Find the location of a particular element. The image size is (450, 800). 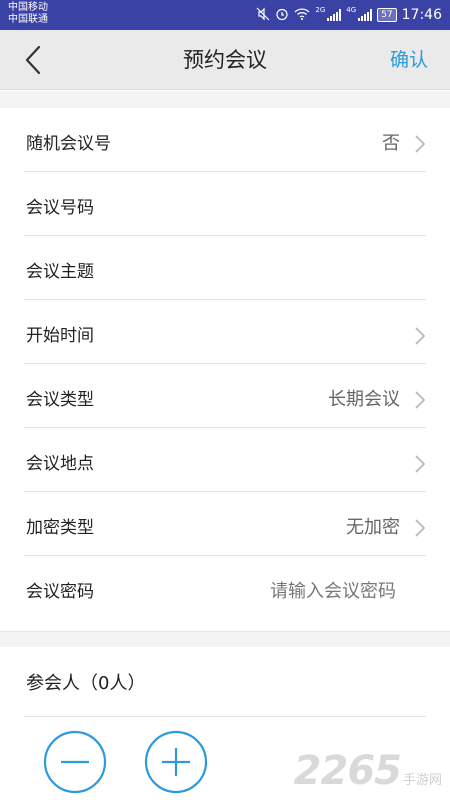

carrier-1: 中国移动 is located at coordinates (28, 7).